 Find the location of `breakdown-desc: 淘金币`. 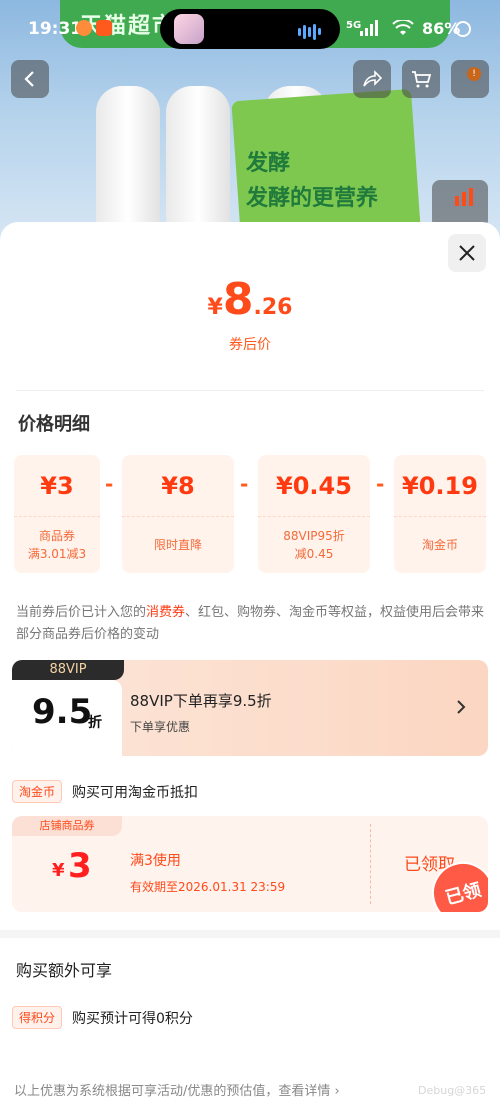

breakdown-desc: 淘金币 is located at coordinates (440, 545).